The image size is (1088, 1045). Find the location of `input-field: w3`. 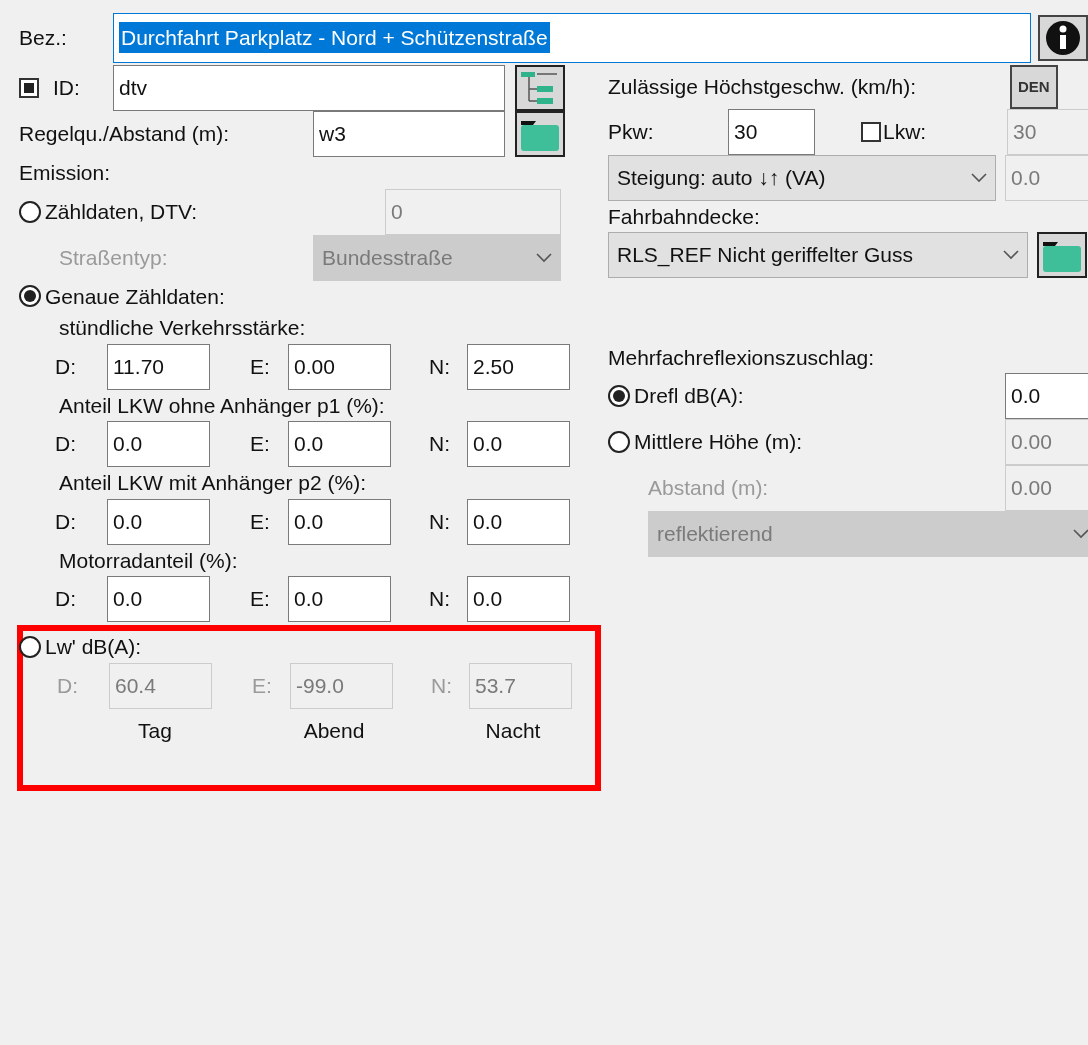

input-field: w3 is located at coordinates (409, 134).